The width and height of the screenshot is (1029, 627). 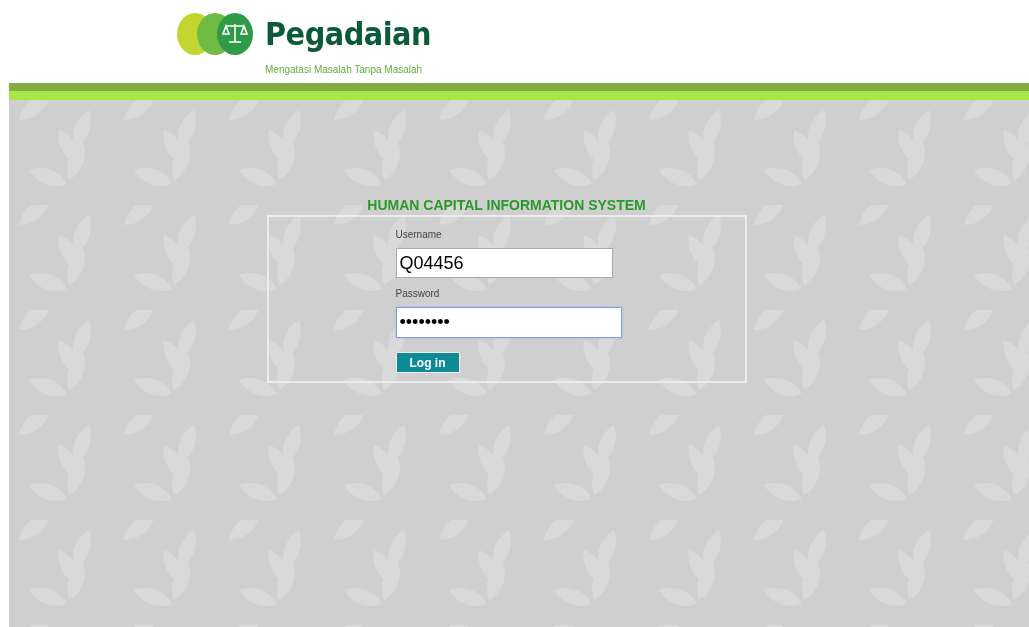 What do you see at coordinates (215, 34) in the screenshot?
I see `logo-icon` at bounding box center [215, 34].